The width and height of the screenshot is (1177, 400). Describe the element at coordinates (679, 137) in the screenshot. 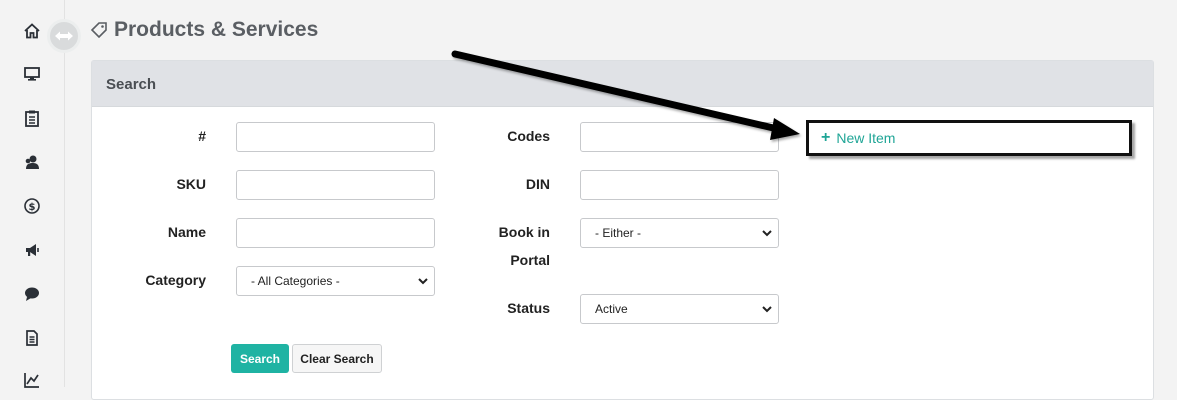

I see `codes-input` at that location.